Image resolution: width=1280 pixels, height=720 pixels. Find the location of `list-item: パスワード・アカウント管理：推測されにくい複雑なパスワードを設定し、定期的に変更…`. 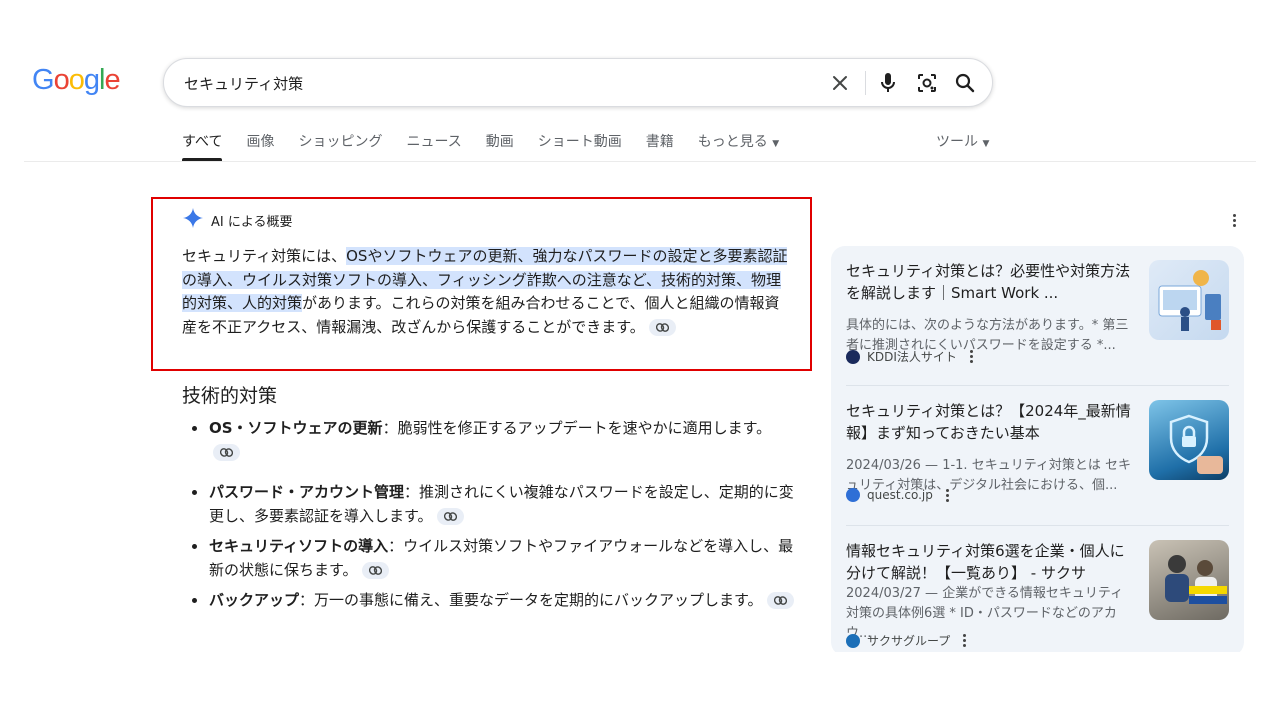

list-item: パスワード・アカウント管理：推測されにくい複雑なパスワードを設定し、定期的に変更… is located at coordinates (493, 504).